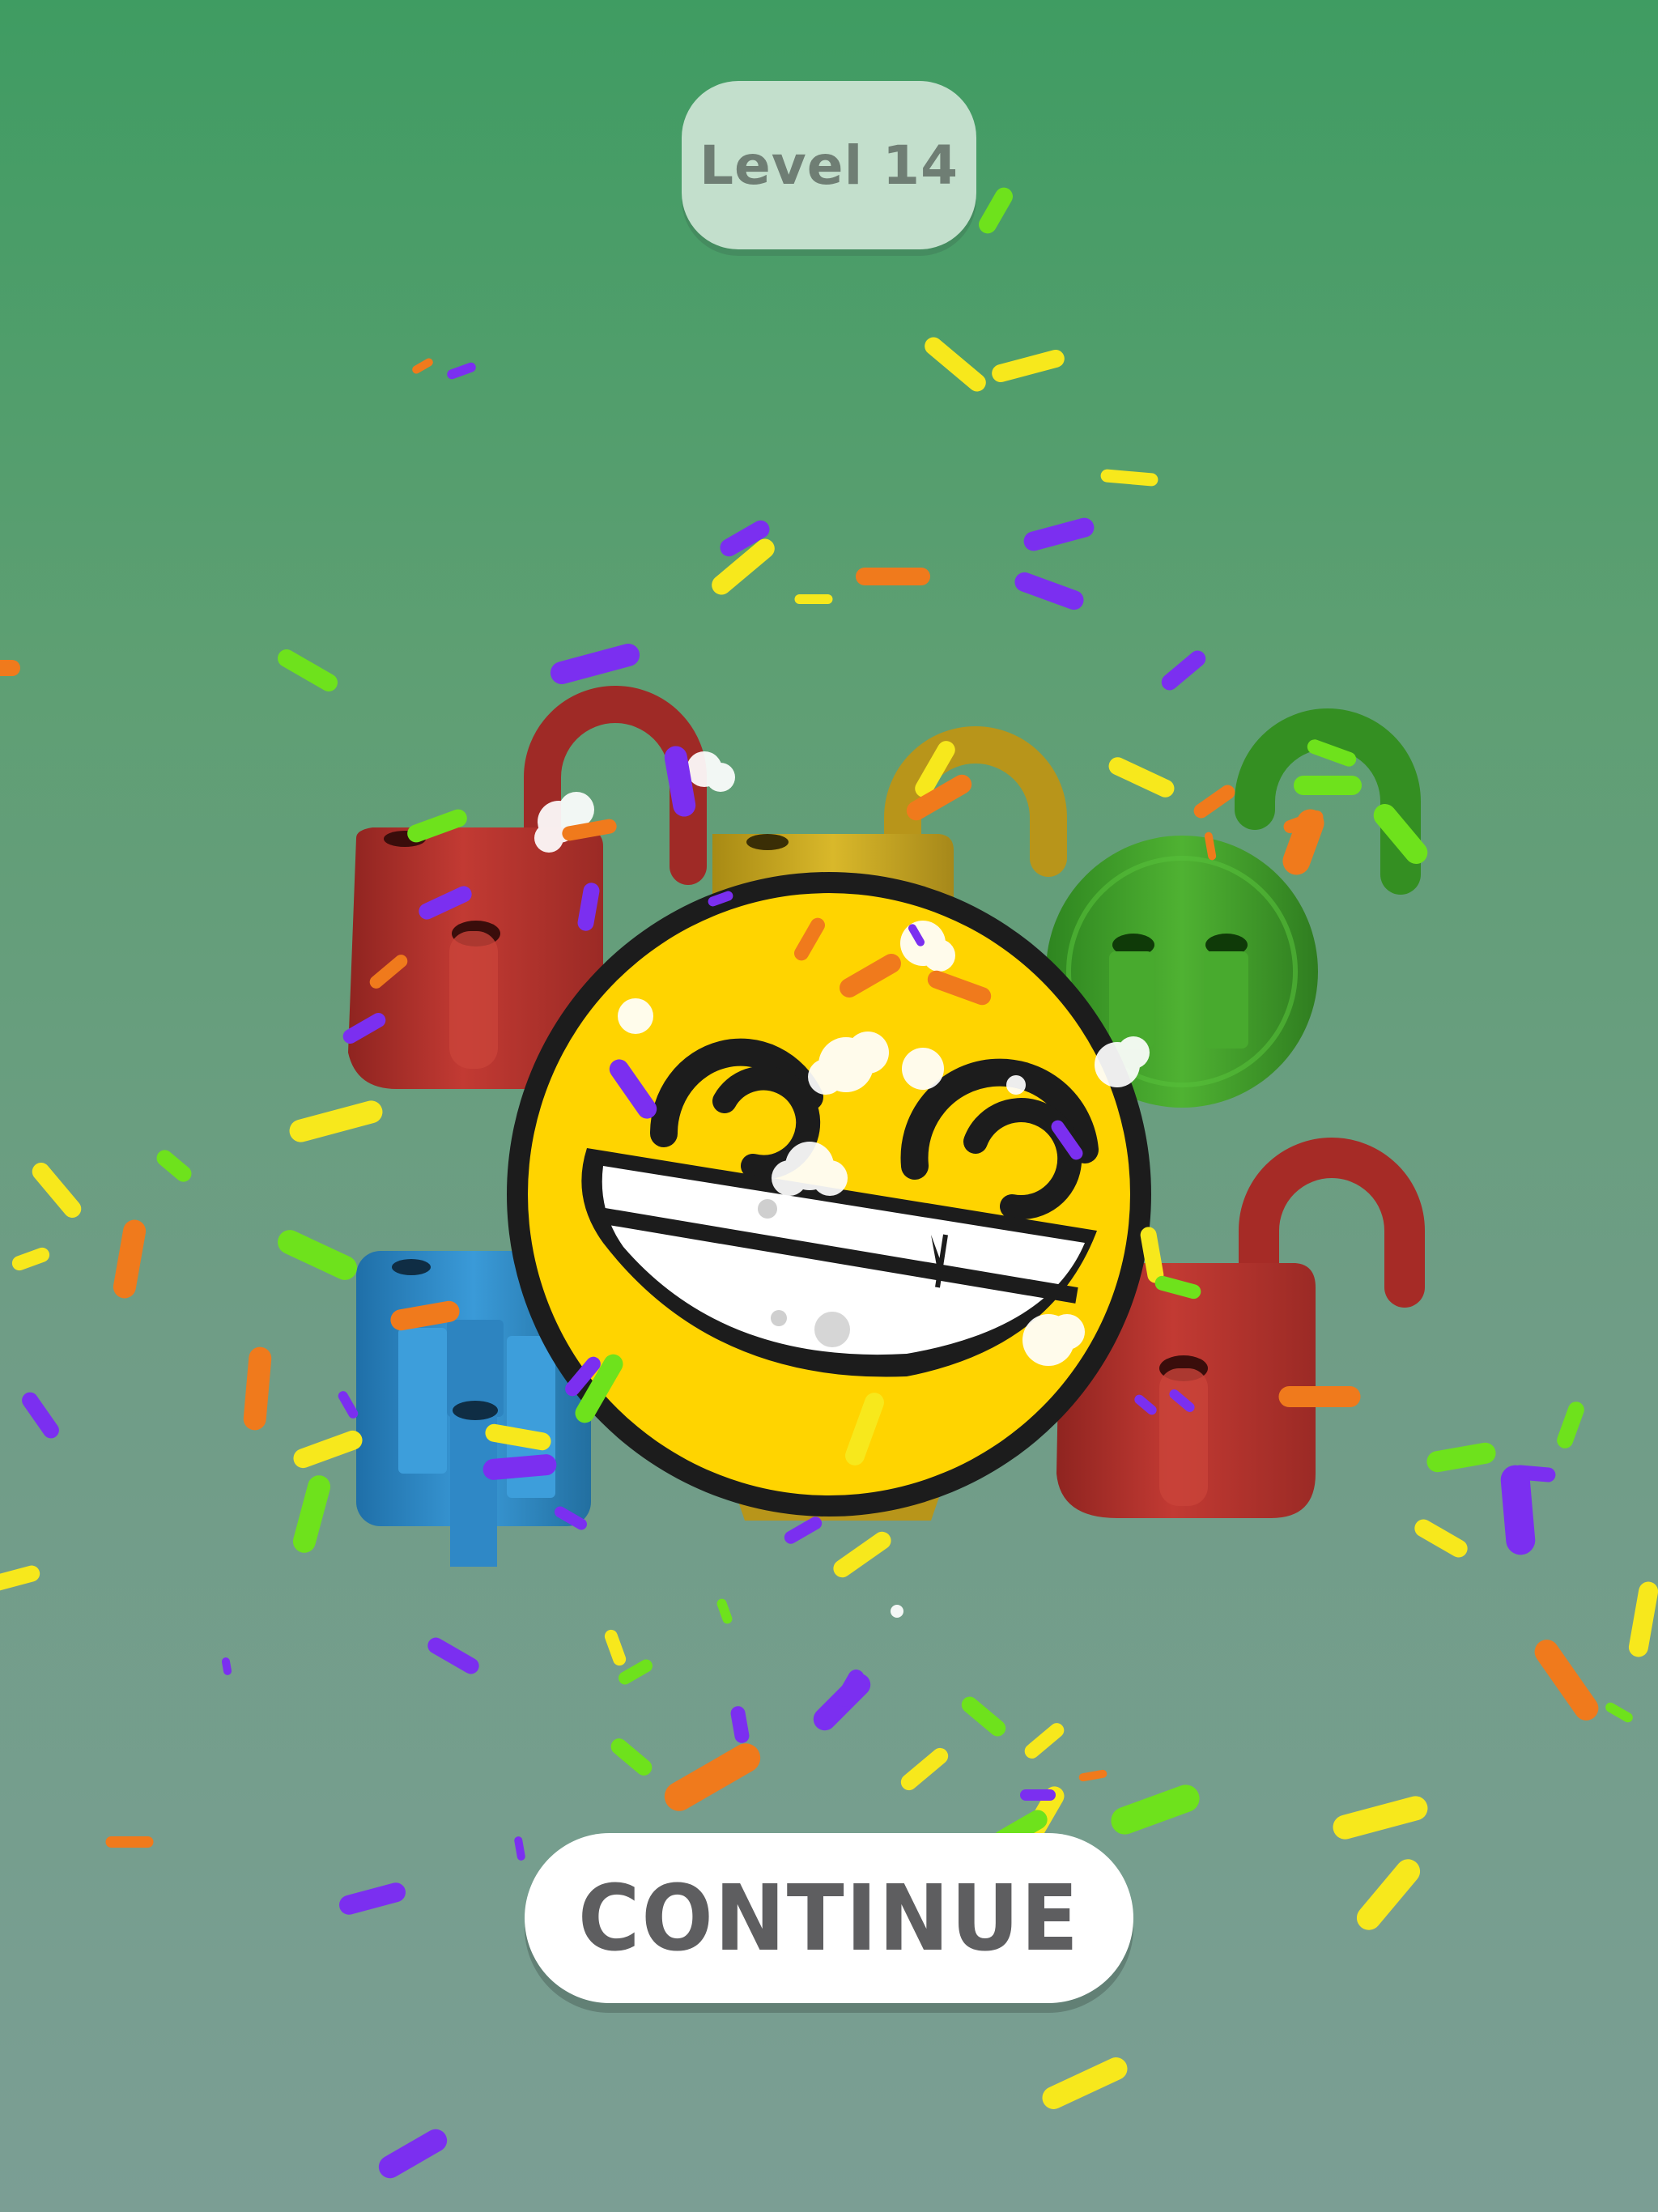  I want to click on continue-button-label: CONTINUE, so click(829, 1919).